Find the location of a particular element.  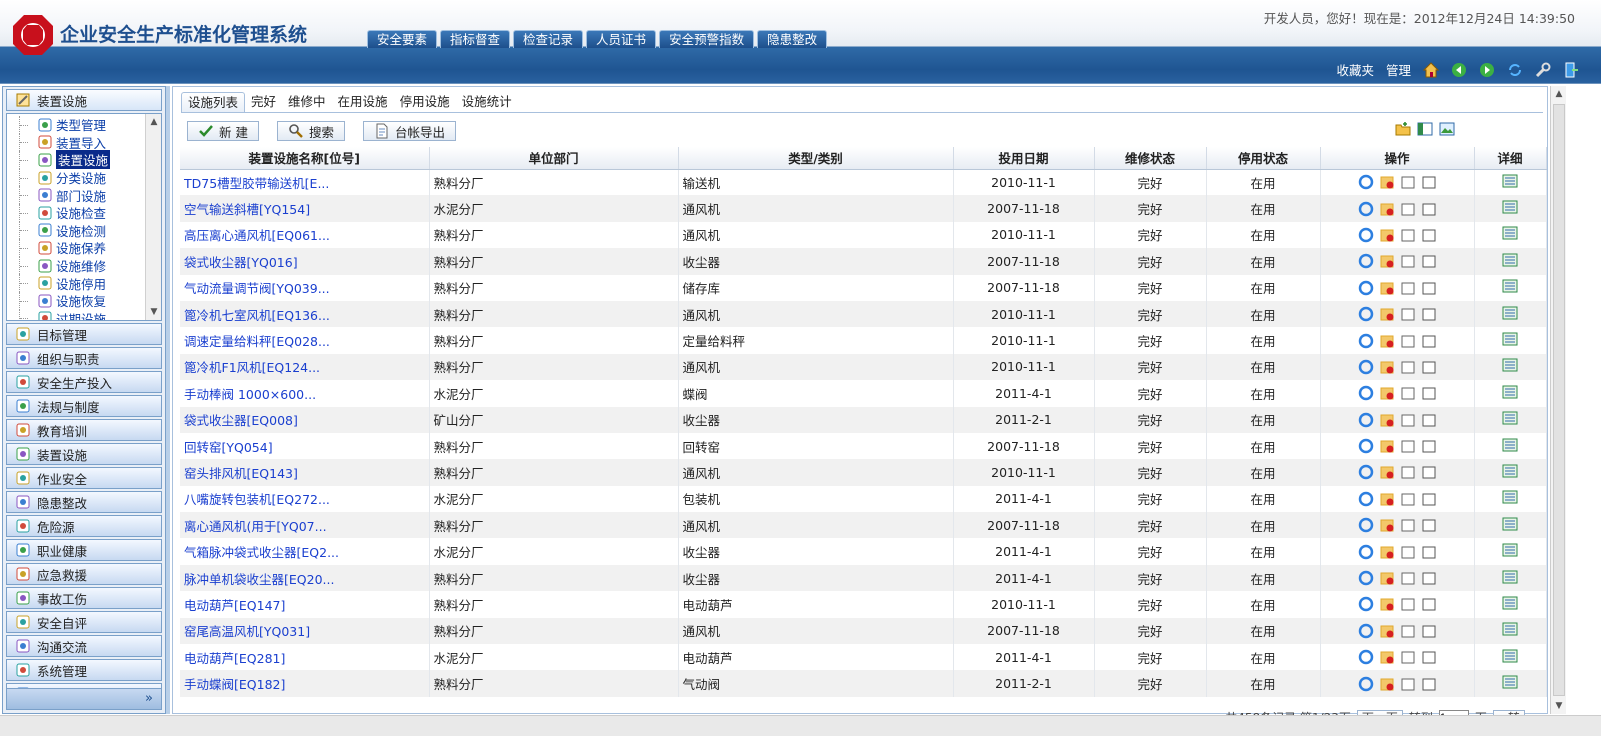

top-nav-tab: 安全要素 is located at coordinates (402, 39).